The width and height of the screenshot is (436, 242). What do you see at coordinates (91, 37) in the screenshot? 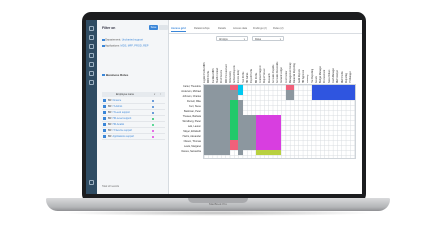
I see `users-icon` at bounding box center [91, 37].